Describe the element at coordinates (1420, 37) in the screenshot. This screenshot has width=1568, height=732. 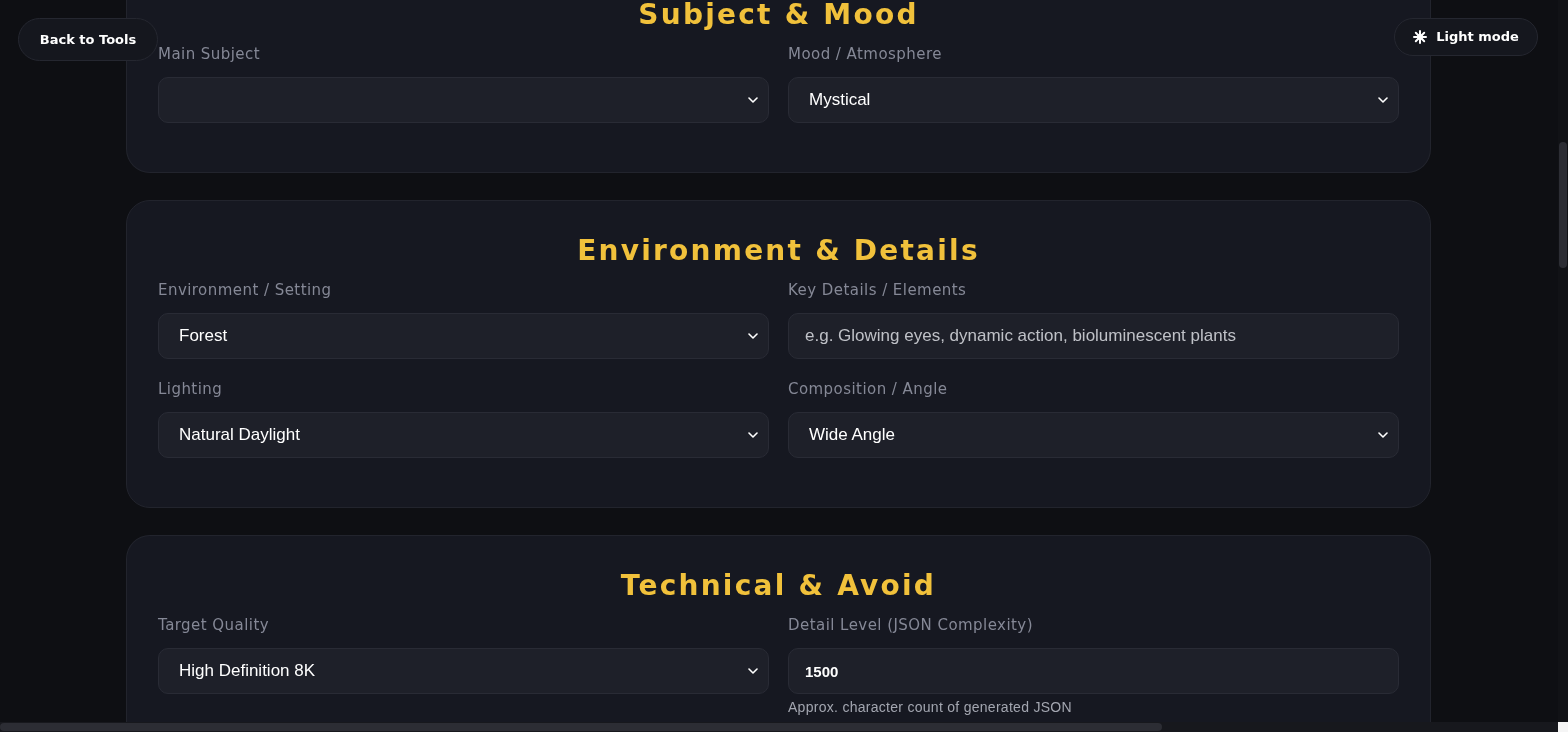
I see `sun-icon` at that location.